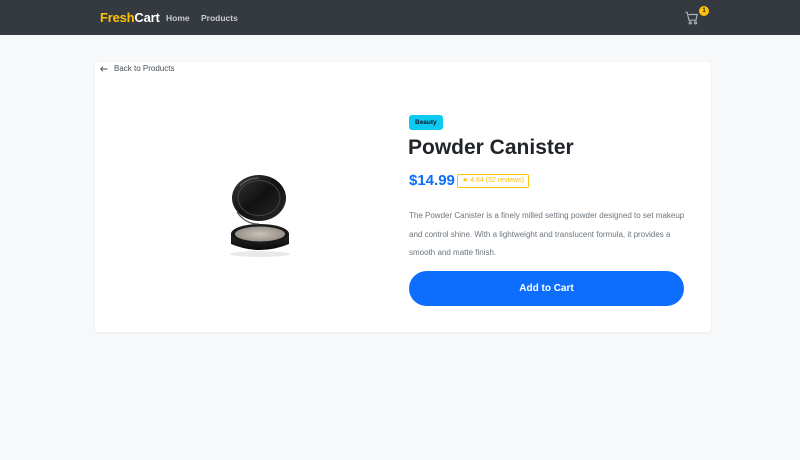 The height and width of the screenshot is (460, 800). I want to click on brand-logo: FreshCart, so click(130, 17).